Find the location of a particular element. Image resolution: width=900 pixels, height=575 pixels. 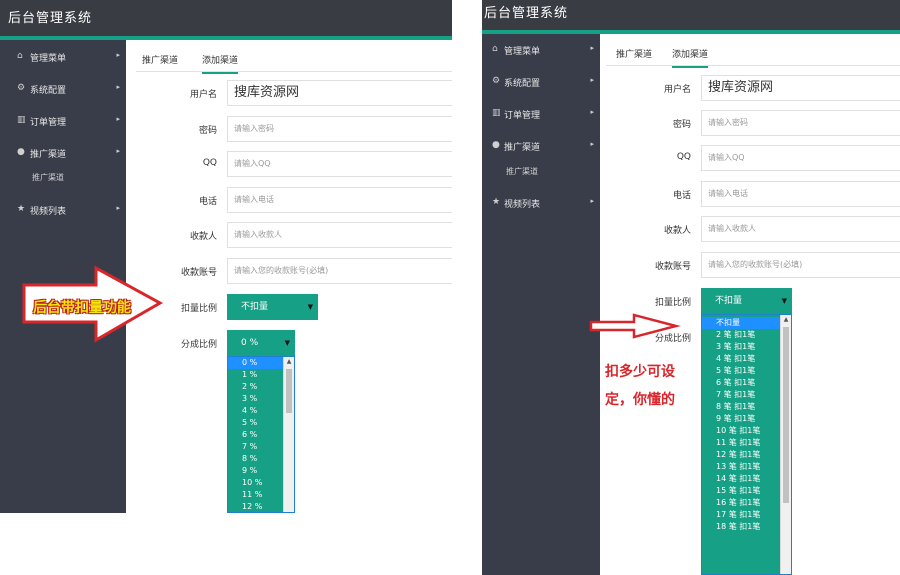

annotation-deduct-feature: 后台带扣量功能 is located at coordinates (82, 308).